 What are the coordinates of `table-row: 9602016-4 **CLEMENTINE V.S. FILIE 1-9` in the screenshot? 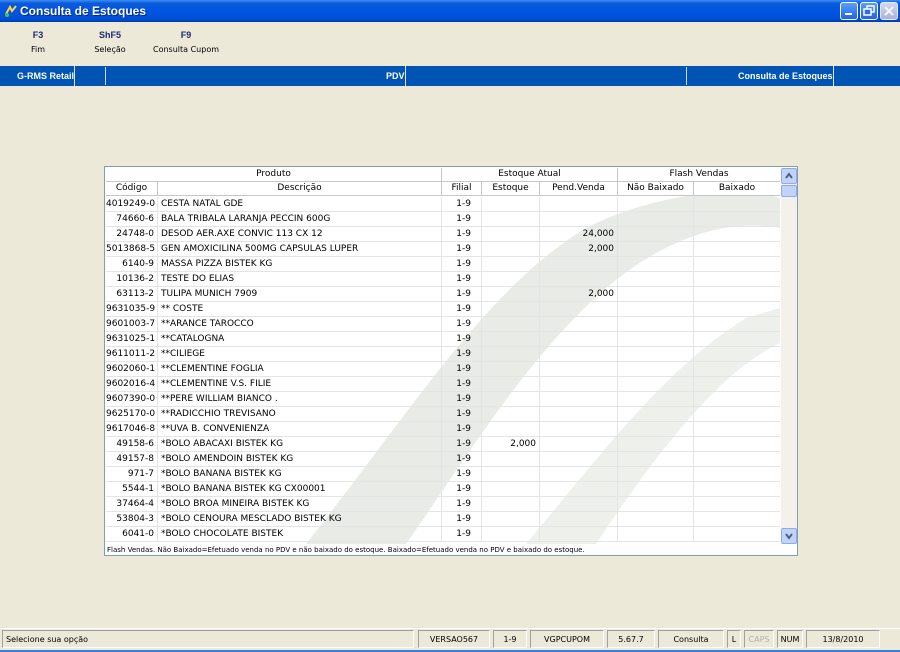 It's located at (443, 384).